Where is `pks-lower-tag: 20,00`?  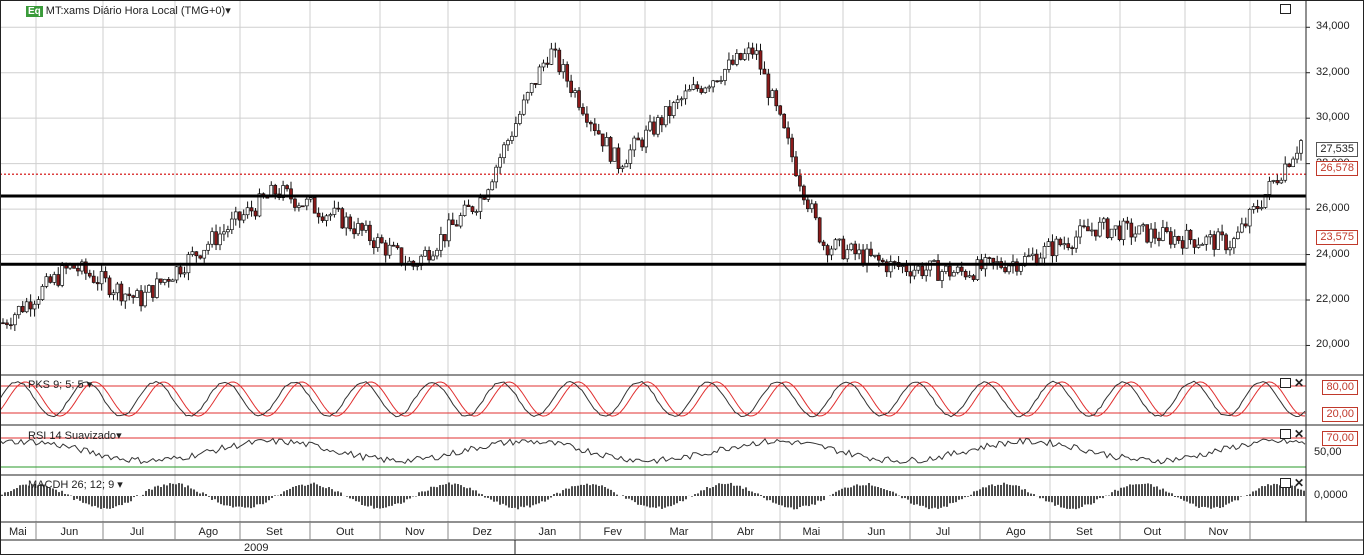
pks-lower-tag: 20,00 is located at coordinates (1340, 414).